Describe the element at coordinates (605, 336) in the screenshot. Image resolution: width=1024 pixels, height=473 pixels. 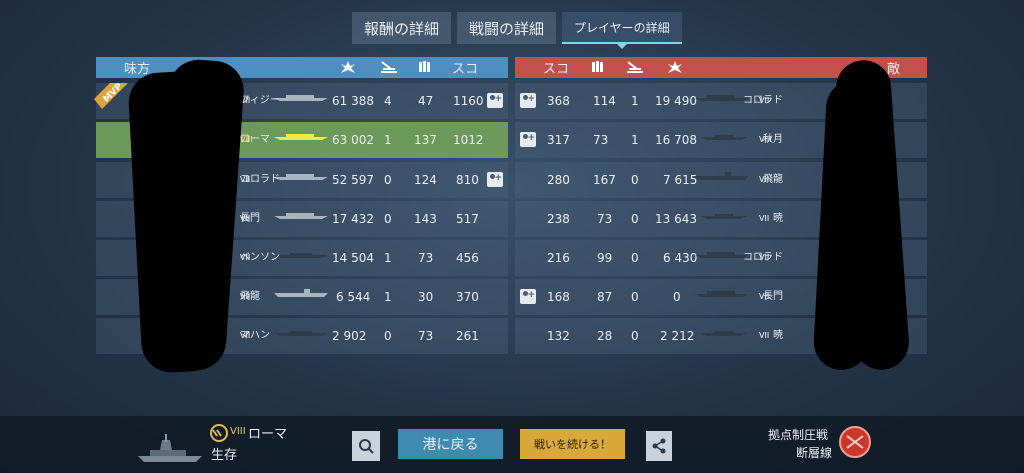
I see `assists-value: 28` at that location.